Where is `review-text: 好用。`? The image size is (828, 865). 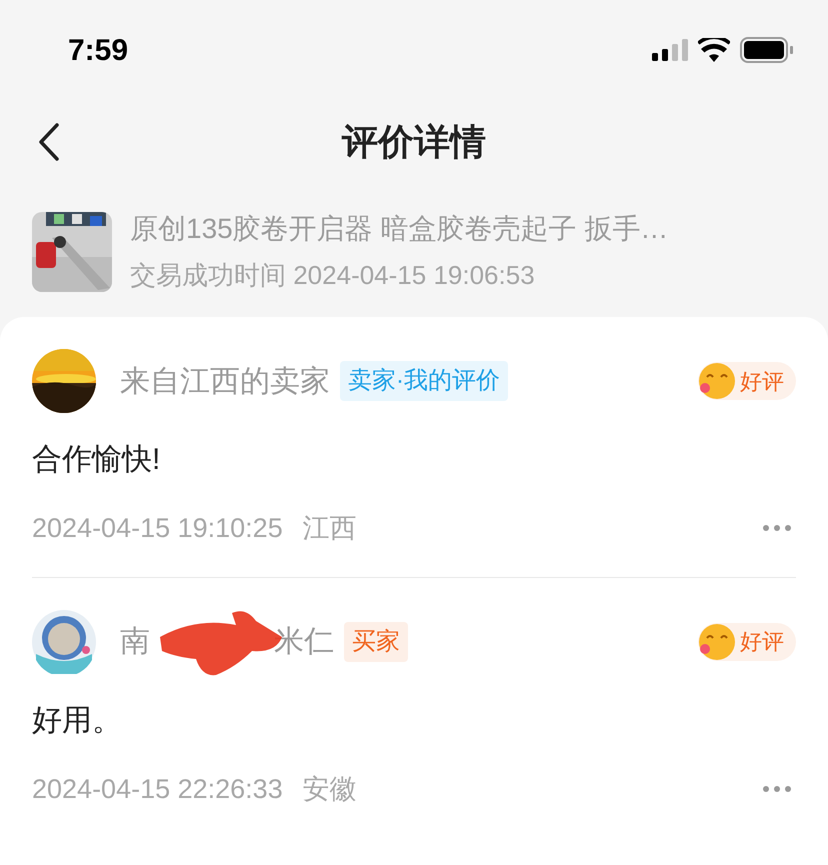 review-text: 好用。 is located at coordinates (77, 720).